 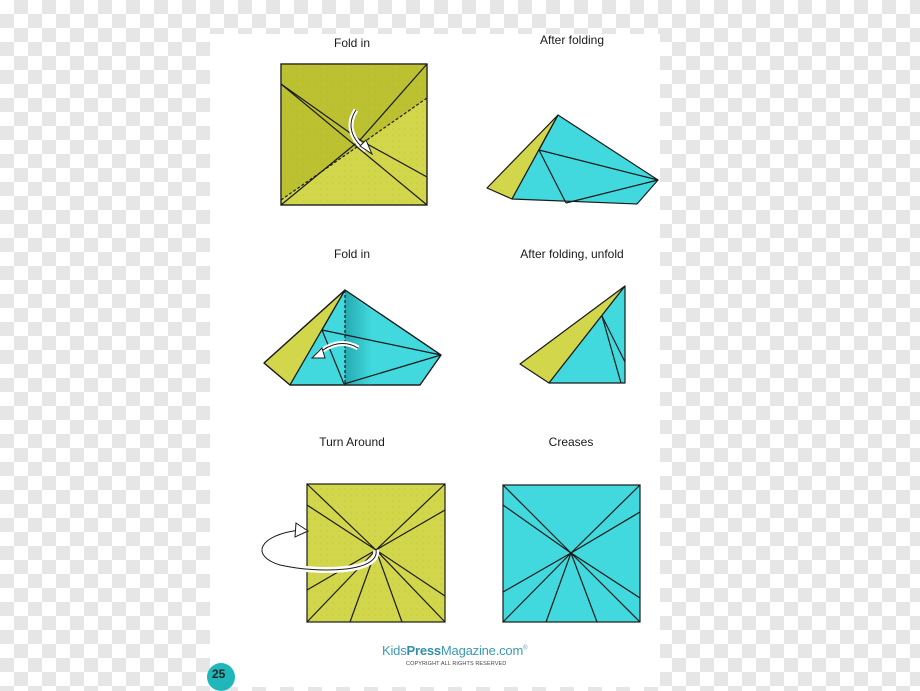 I want to click on step1-label: Fold in, so click(x=352, y=43).